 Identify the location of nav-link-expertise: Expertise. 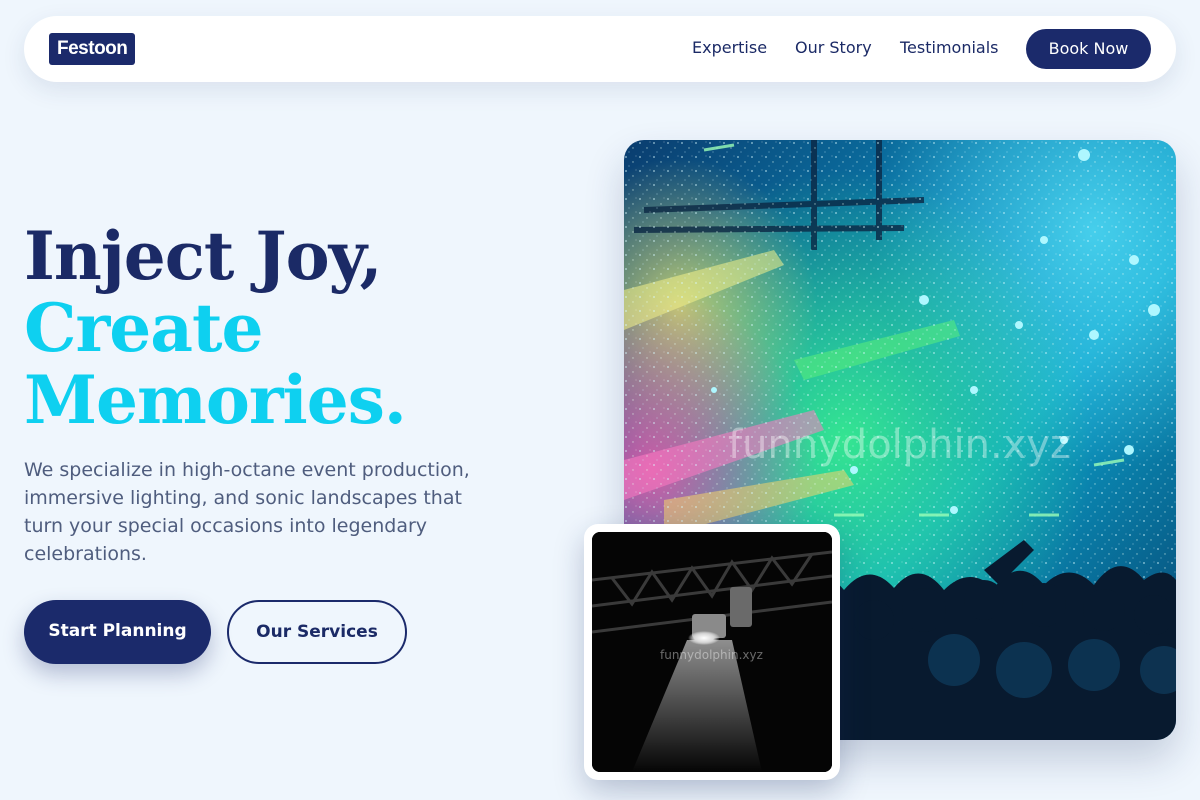
(729, 47).